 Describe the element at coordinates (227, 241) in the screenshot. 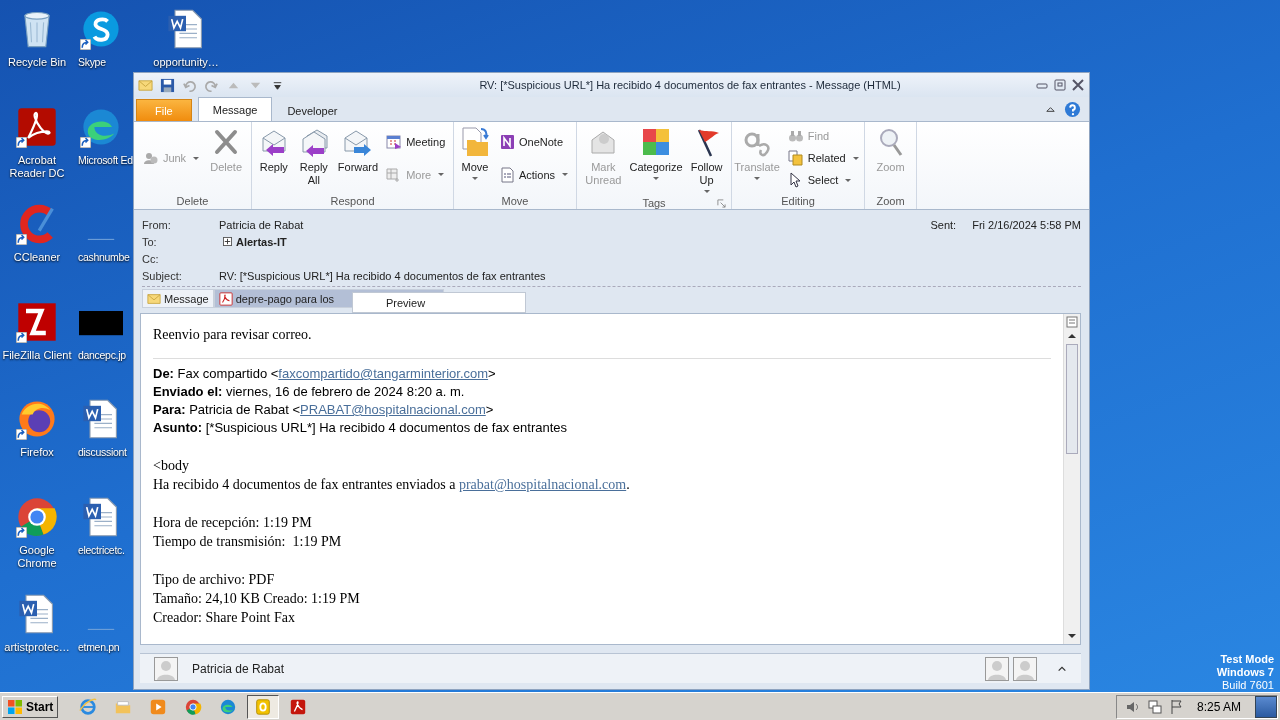

I see `expand-icon` at that location.